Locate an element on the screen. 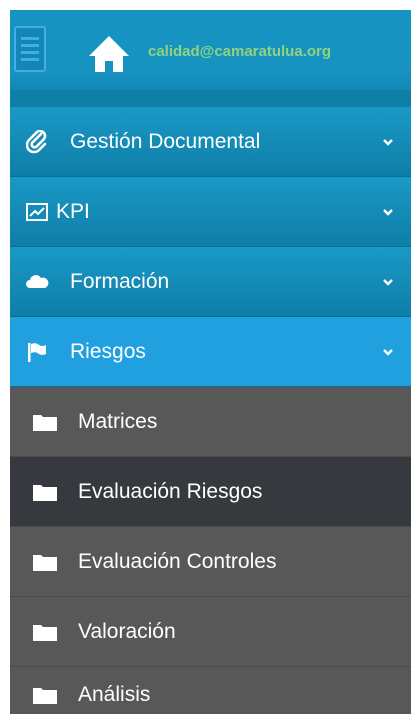  submenu-item-evaluacion-controles: Evaluación Controles is located at coordinates (210, 562).